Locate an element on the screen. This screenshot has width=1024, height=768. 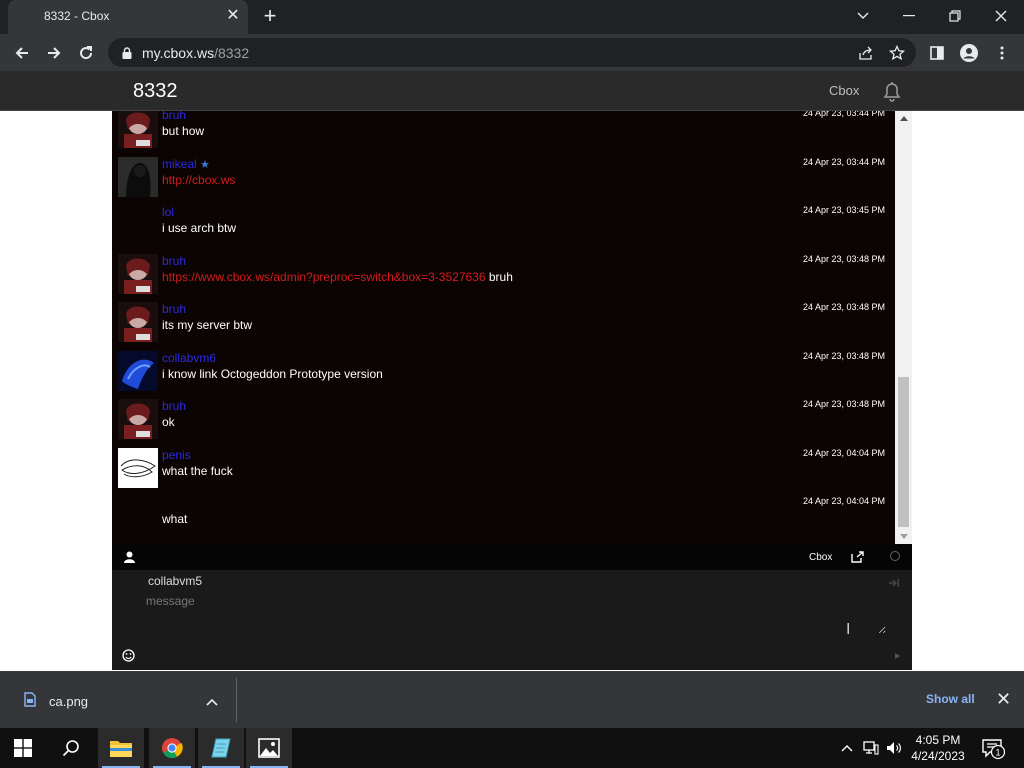
search-icon is located at coordinates (71, 748).